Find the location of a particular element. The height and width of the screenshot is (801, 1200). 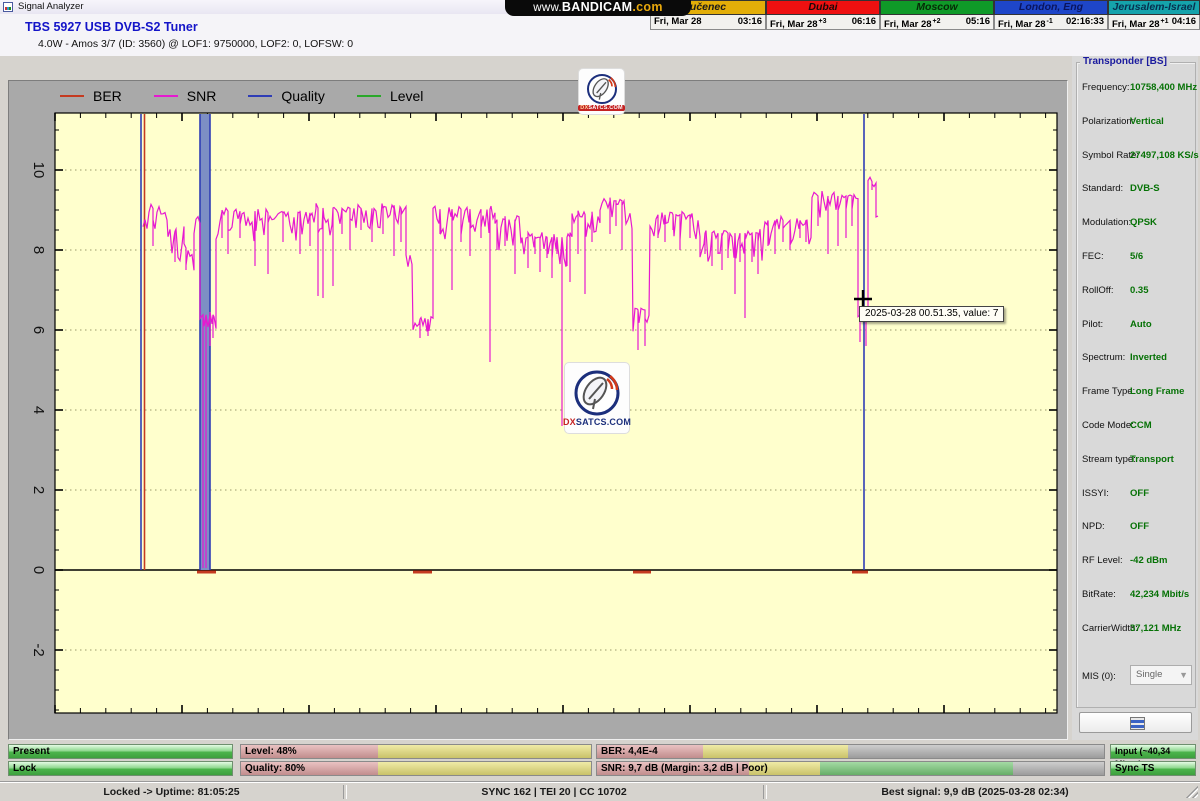

transponder-row: Polarization: Vertical is located at coordinates (1131, 123).